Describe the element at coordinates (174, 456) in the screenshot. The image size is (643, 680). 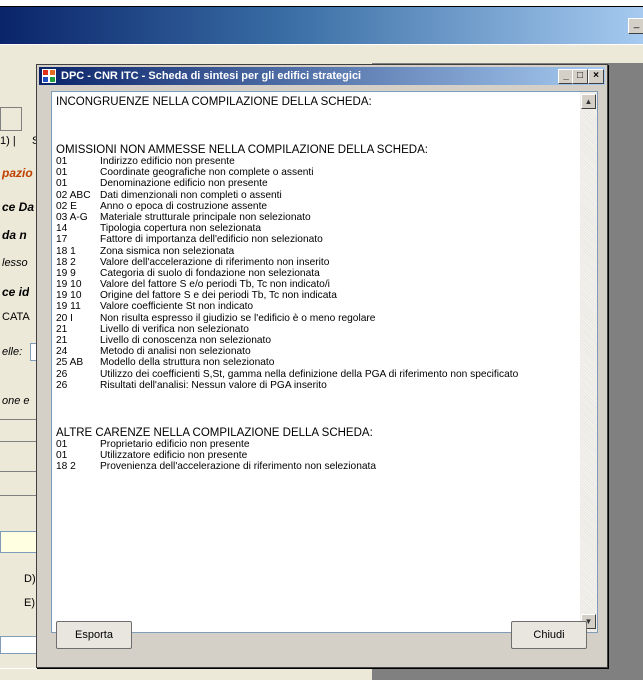
I see `item-text: Utilizzatore edificio non presente` at that location.